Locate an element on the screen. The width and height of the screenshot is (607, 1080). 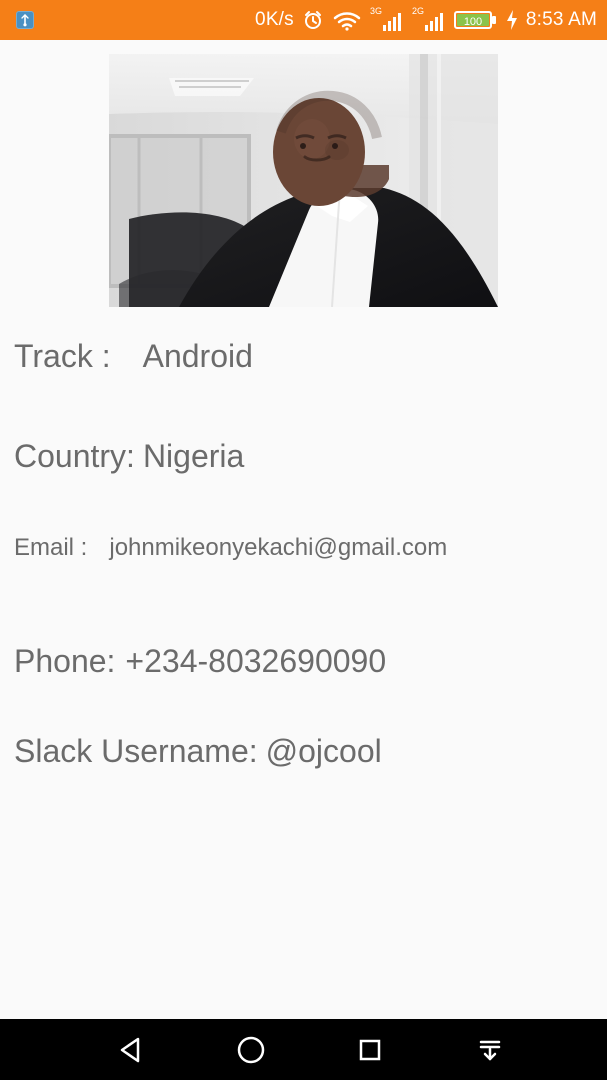
network-speed: 0K/s is located at coordinates (274, 19).